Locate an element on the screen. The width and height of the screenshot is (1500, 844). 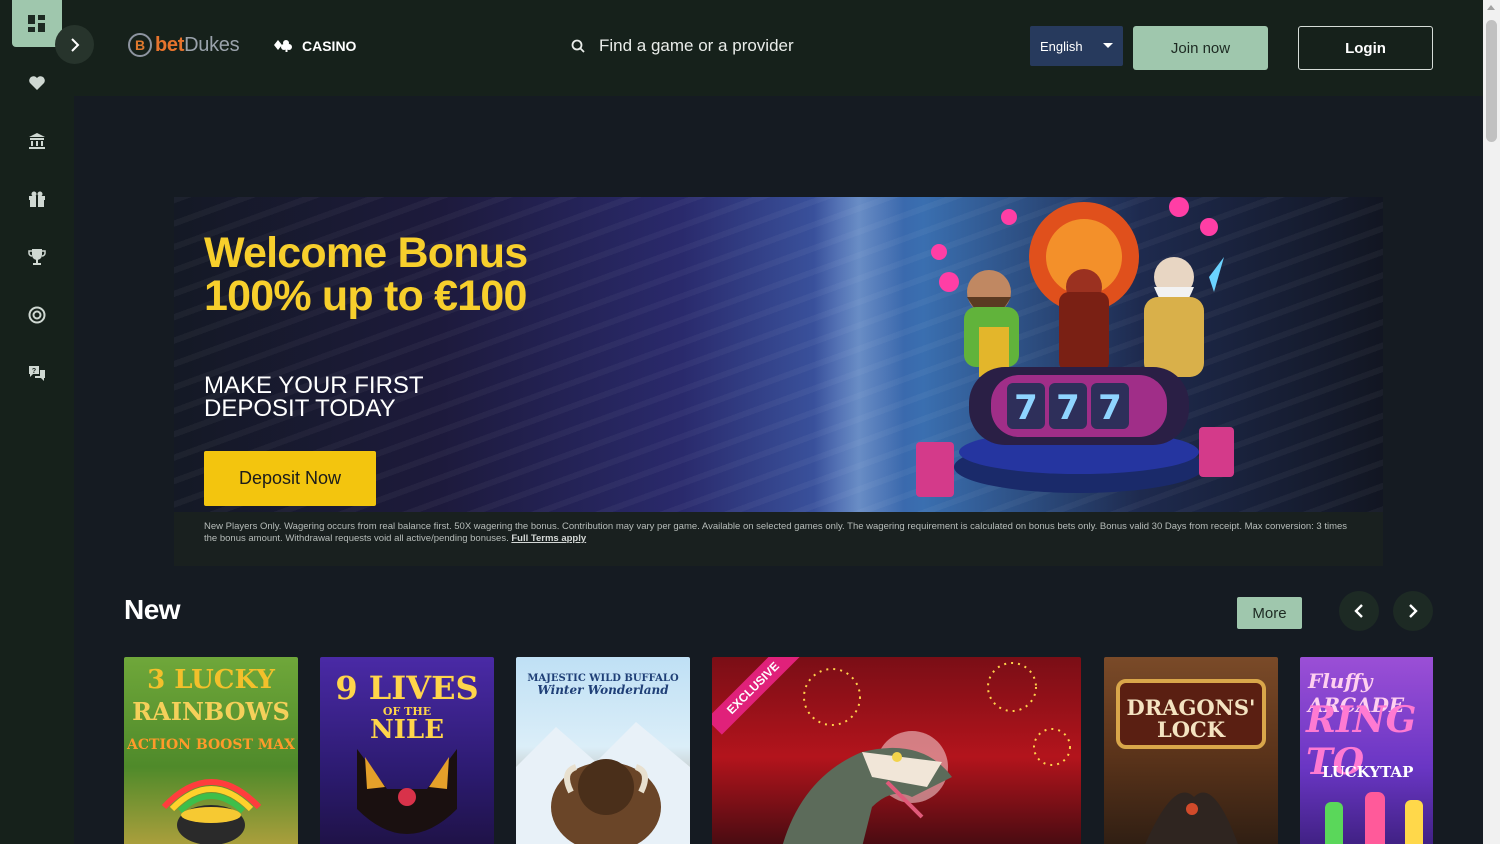
heart-icon is located at coordinates (37, 83).